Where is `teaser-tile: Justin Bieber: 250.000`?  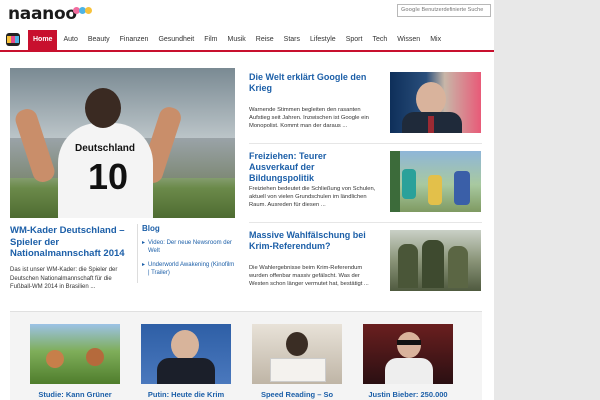
teaser-tile: Justin Bieber: 250.000 is located at coordinates (408, 361).